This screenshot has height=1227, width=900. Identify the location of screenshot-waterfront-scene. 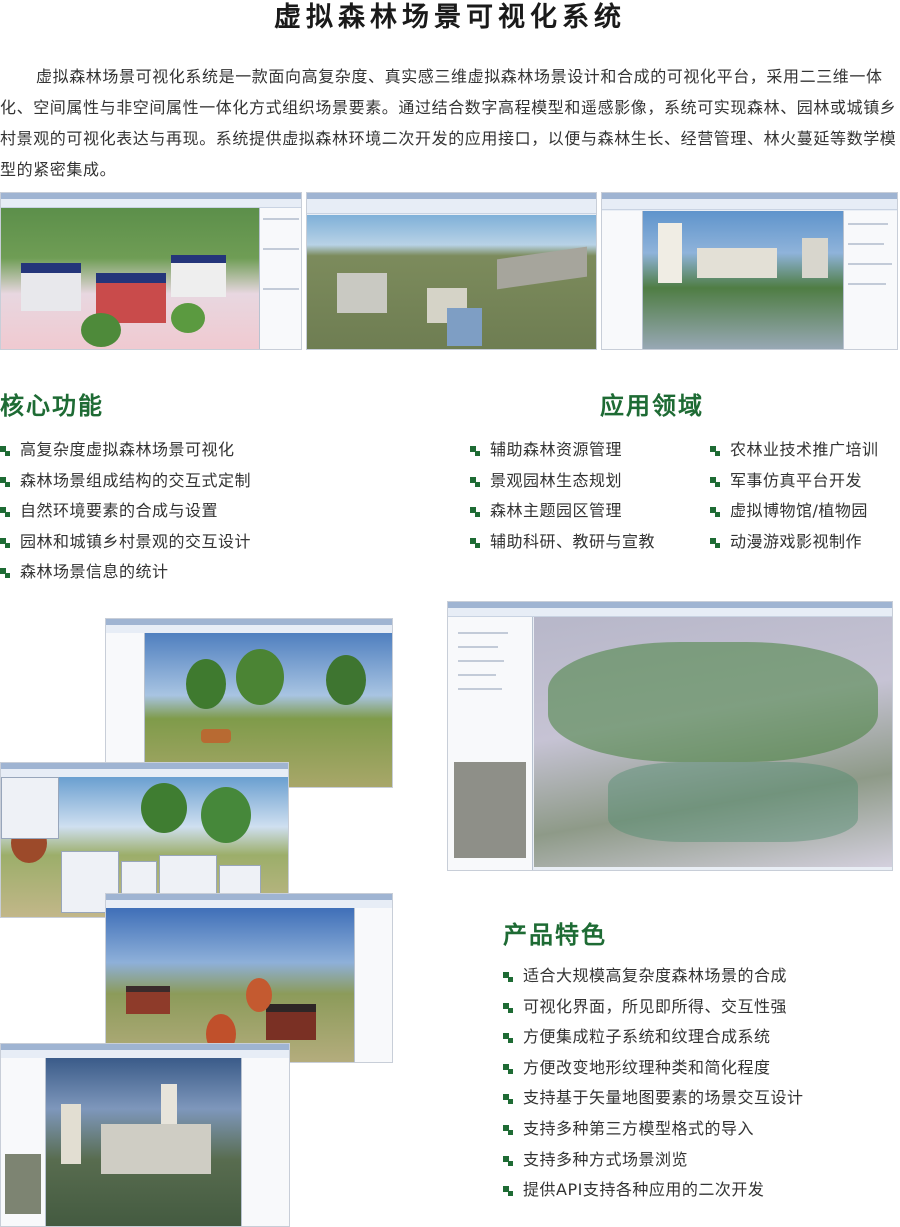
(749, 271).